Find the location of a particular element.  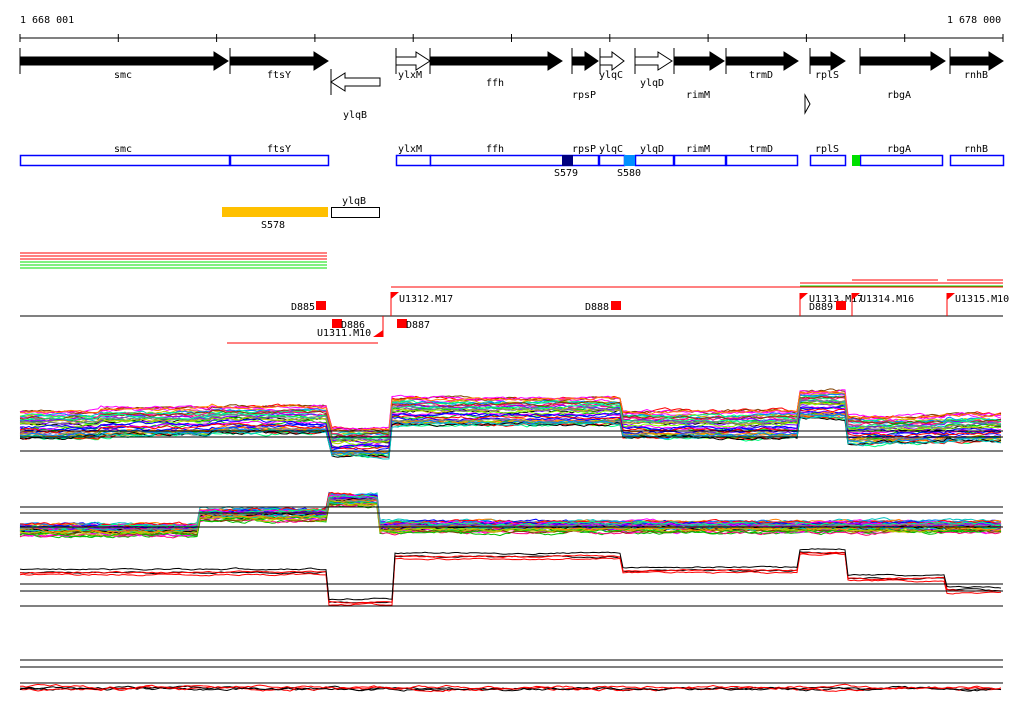

segment-ylqB-label: ylqB is located at coordinates (354, 201).